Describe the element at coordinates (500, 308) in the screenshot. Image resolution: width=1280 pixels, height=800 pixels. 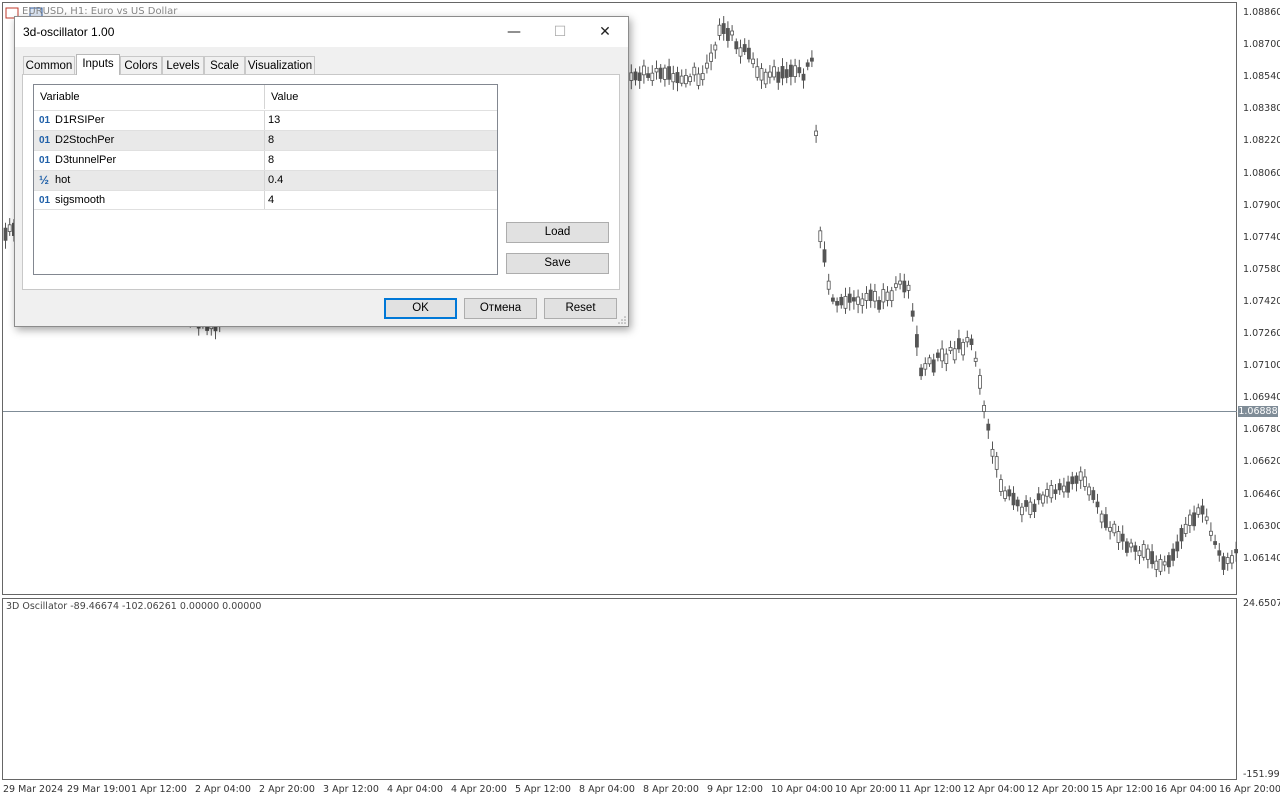
I see `cancel-button: Отмена` at that location.